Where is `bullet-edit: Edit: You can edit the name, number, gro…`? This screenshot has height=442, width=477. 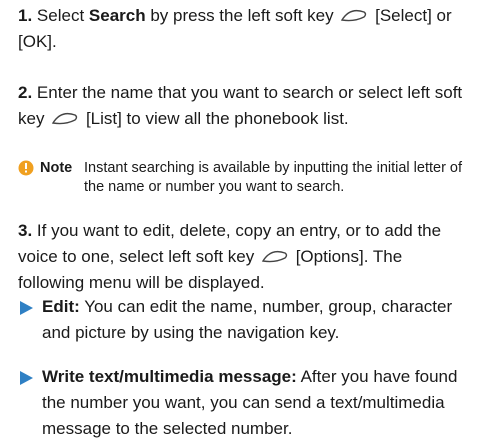 bullet-edit: Edit: You can edit the name, number, gro… is located at coordinates (258, 320).